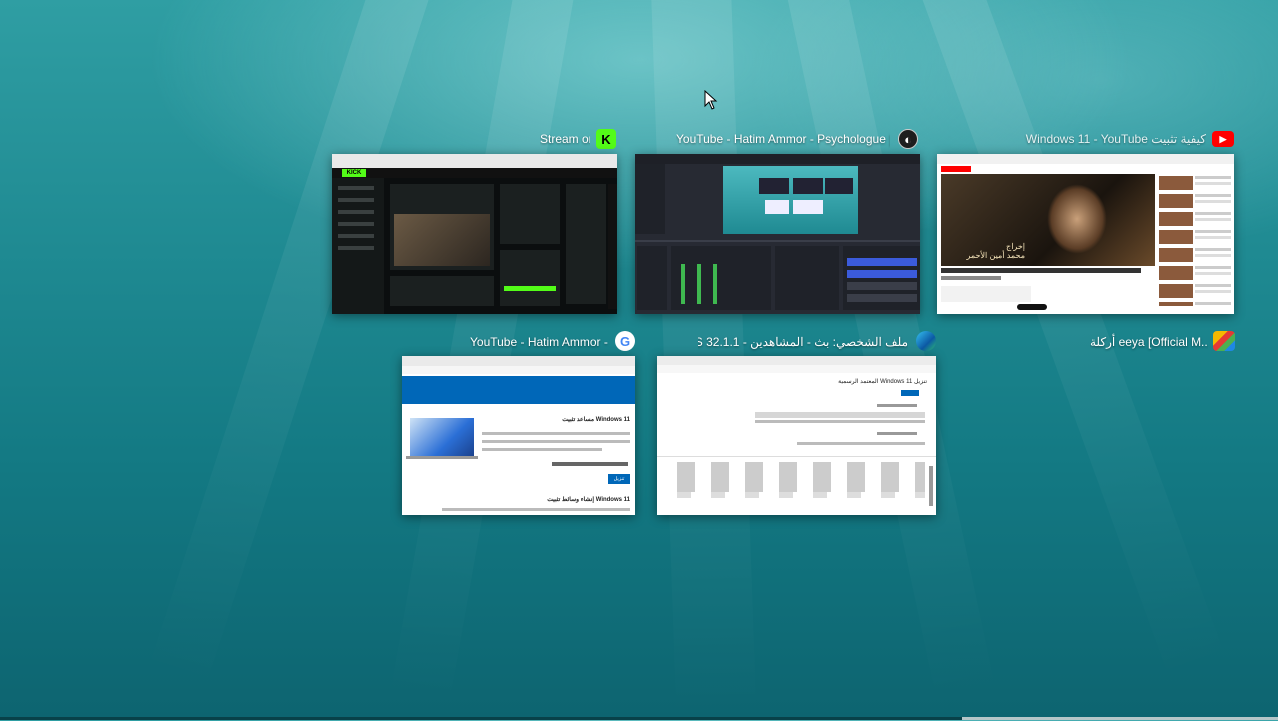 The height and width of the screenshot is (721, 1278). I want to click on video-caption: إخراج محمد أمين الأحمر, so click(996, 251).